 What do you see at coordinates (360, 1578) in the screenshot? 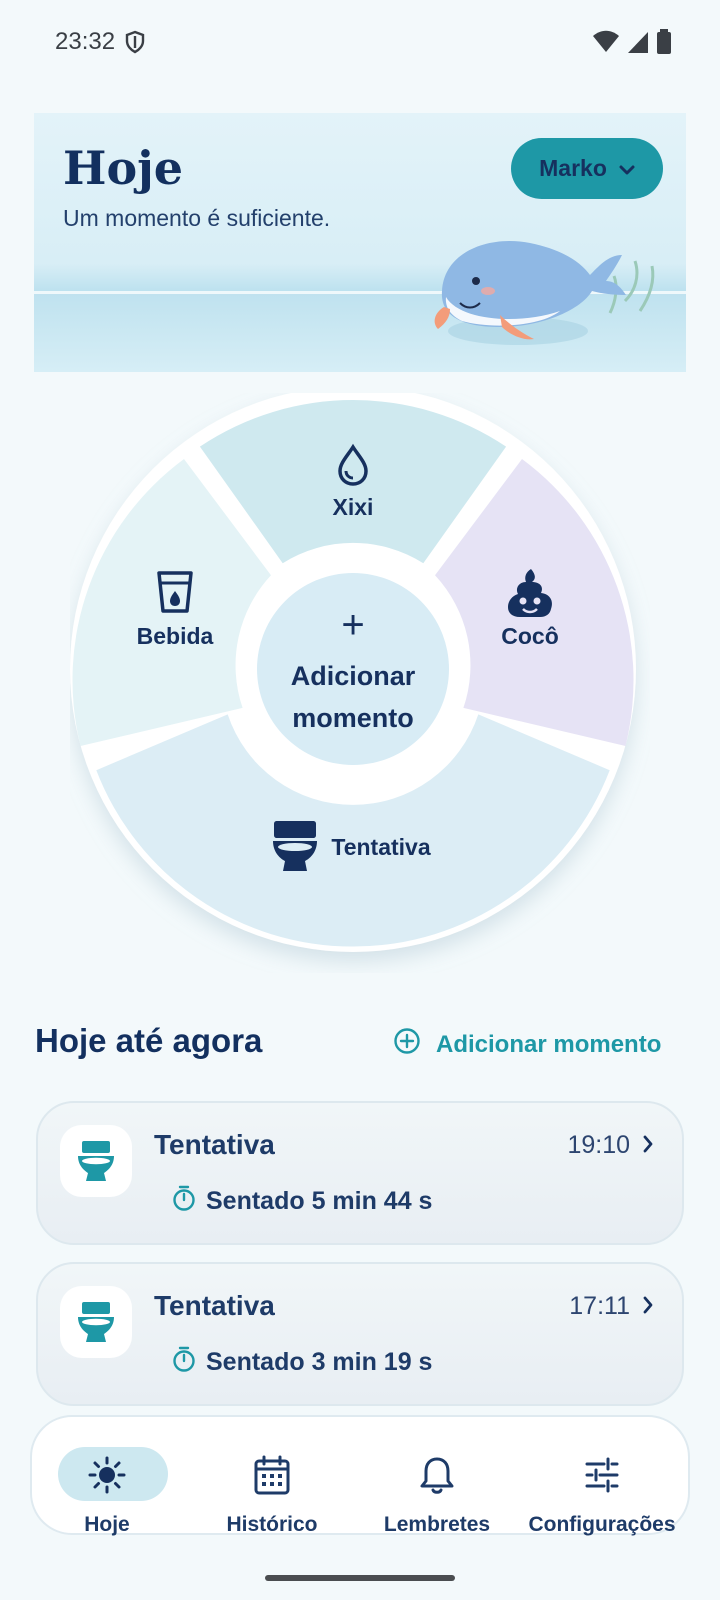
I see `home-indicator` at bounding box center [360, 1578].